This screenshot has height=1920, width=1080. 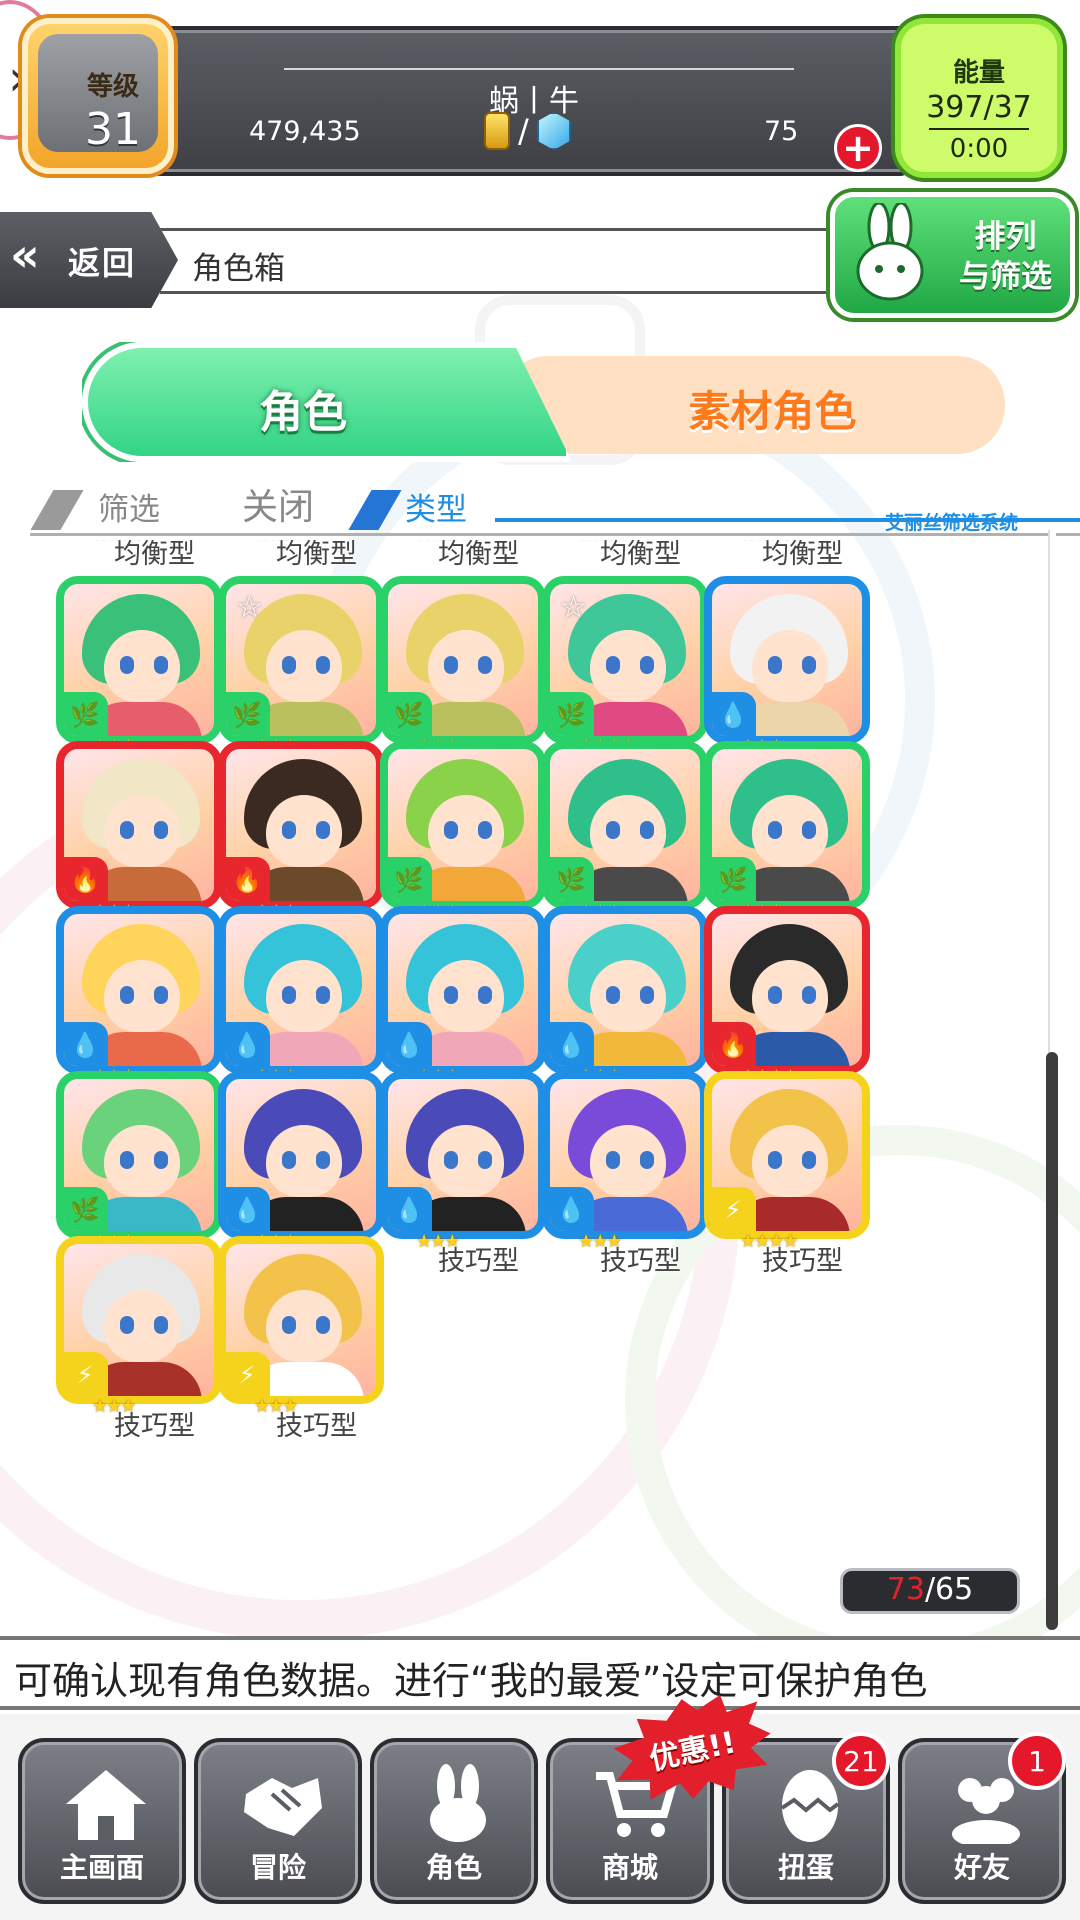 I want to click on filter-toggle: 筛选, so click(x=129, y=506).